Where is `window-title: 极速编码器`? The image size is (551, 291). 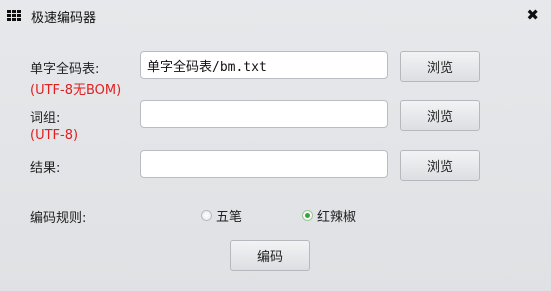 window-title: 极速编码器 is located at coordinates (64, 18).